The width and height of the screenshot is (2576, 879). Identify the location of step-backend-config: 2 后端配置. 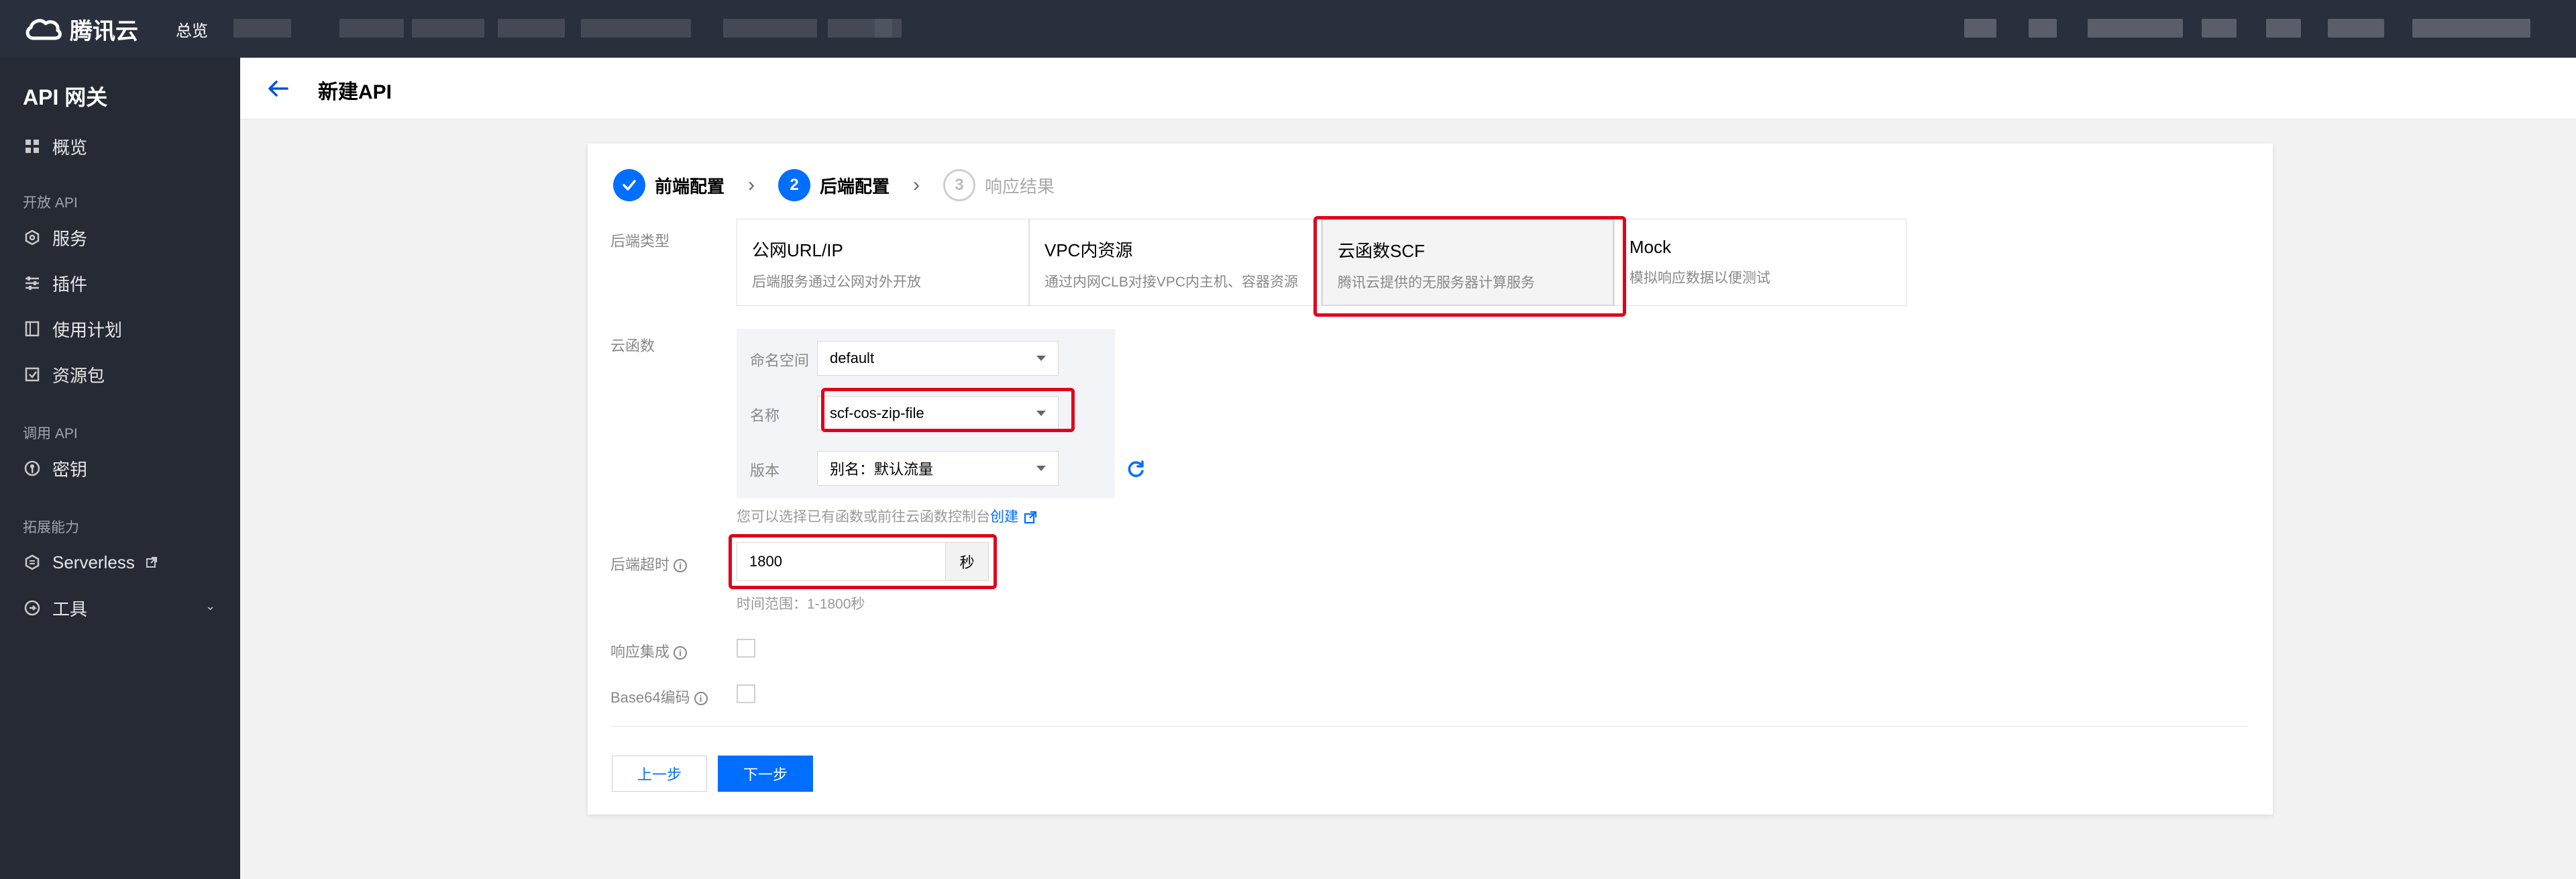
(834, 185).